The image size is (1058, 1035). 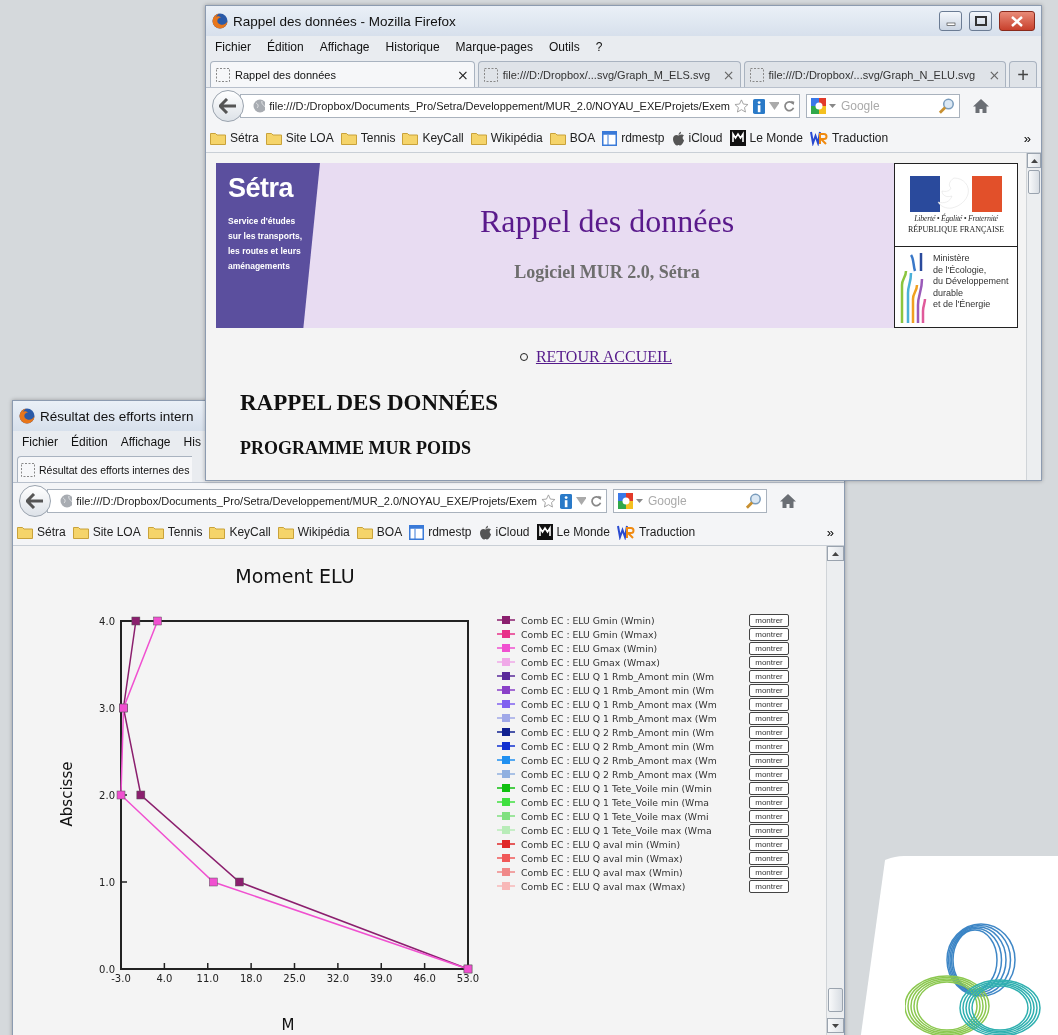 What do you see at coordinates (424, 978) in the screenshot?
I see `tick-label: 46.0` at bounding box center [424, 978].